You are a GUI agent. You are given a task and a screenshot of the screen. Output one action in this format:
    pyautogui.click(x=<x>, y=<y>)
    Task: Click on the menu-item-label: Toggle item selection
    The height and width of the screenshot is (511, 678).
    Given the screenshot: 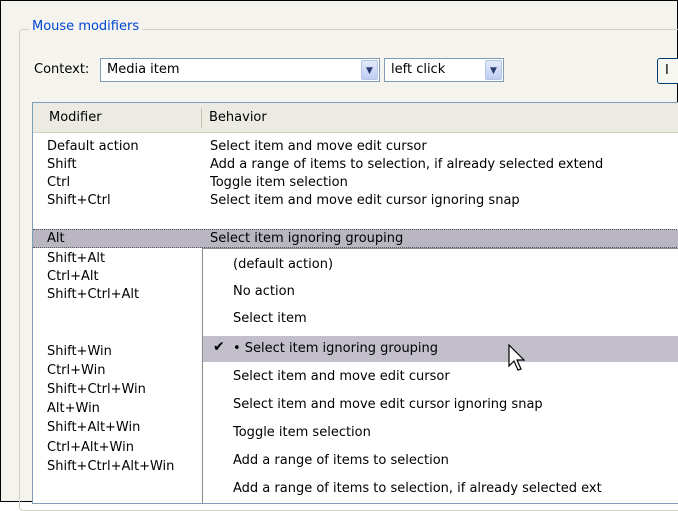 What is the action you would take?
    pyautogui.click(x=302, y=432)
    